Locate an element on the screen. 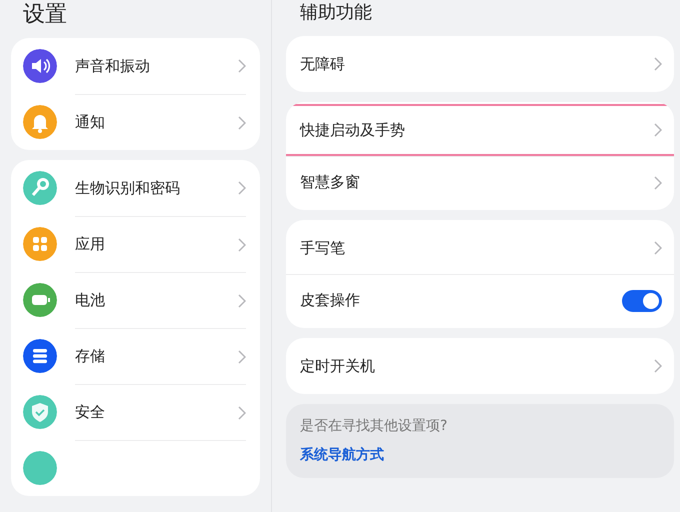  toggle-switch is located at coordinates (642, 301).